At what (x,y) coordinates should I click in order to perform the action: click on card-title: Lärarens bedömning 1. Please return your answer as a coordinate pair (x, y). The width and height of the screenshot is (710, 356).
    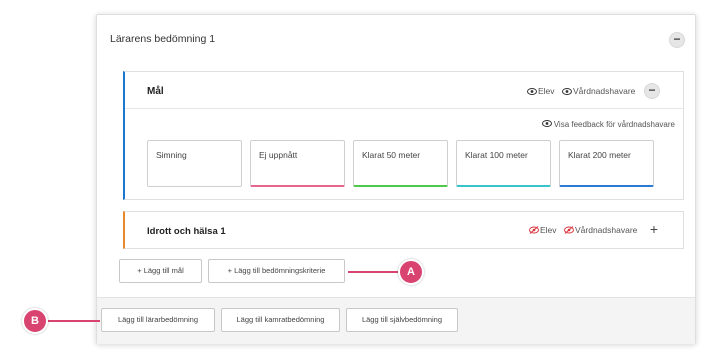
    Looking at the image, I should click on (163, 39).